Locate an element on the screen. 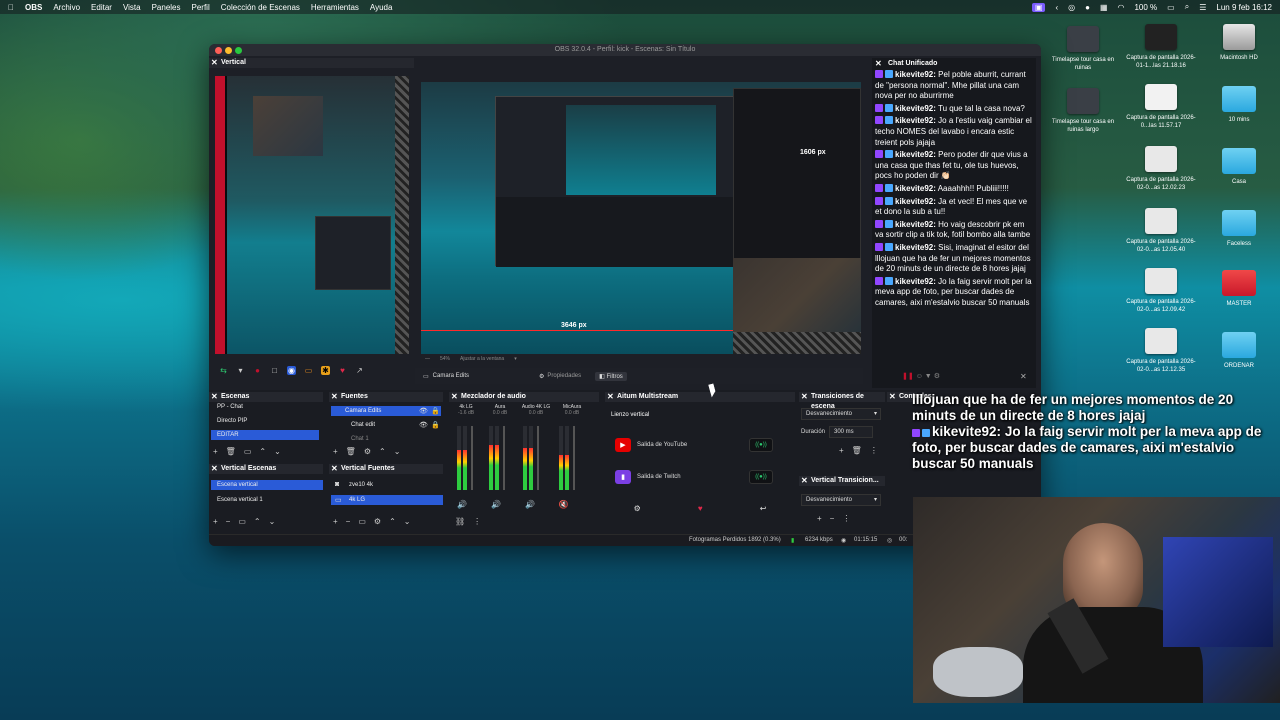 This screenshot has height=720, width=1280. menu-vista: Vista is located at coordinates (132, 7).